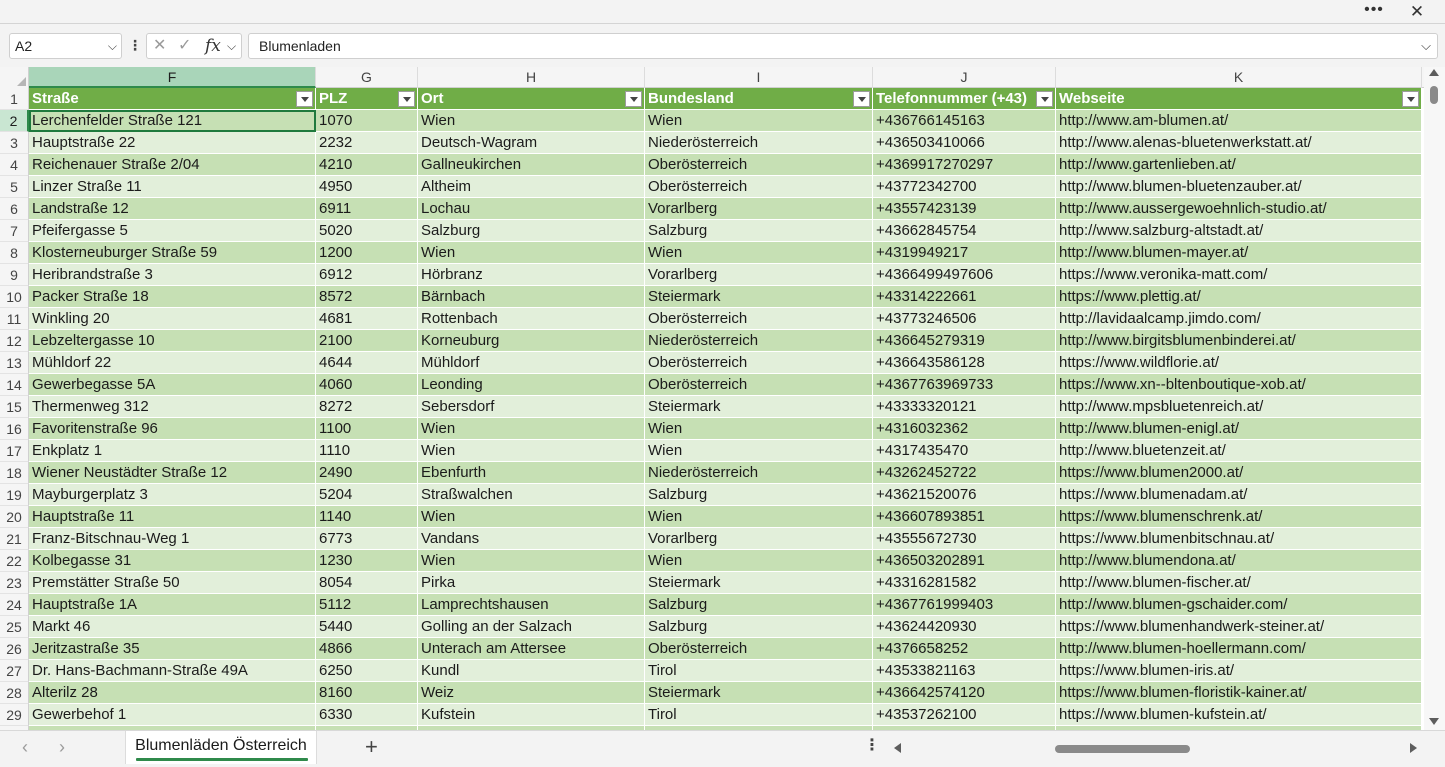 This screenshot has width=1445, height=767. What do you see at coordinates (759, 715) in the screenshot?
I see `table-cell: Tirol` at bounding box center [759, 715].